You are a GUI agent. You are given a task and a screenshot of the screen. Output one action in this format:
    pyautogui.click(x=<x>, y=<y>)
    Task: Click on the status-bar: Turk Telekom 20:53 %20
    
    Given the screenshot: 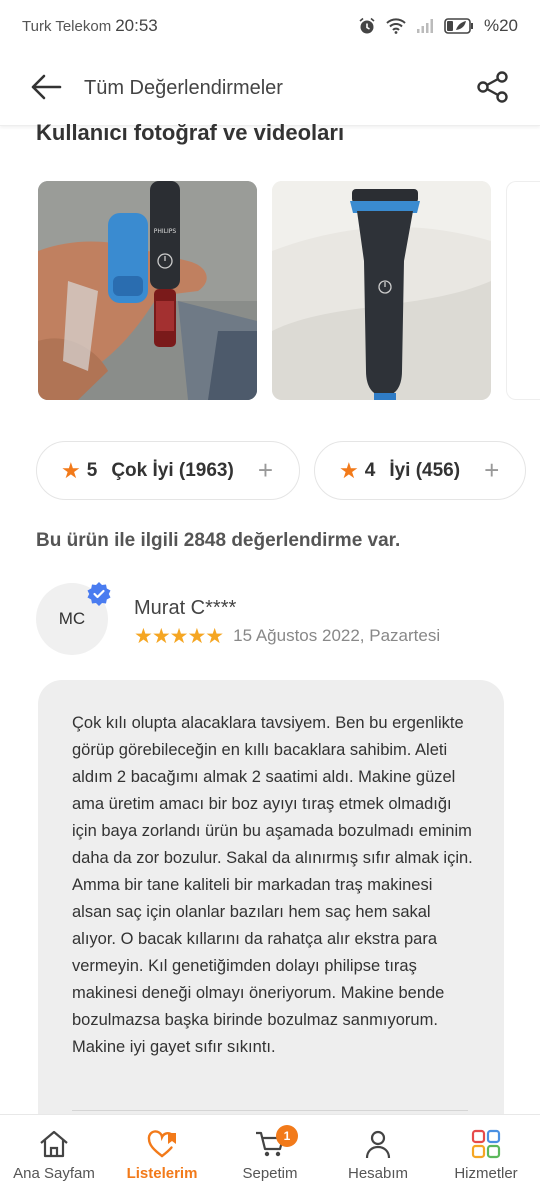 What is the action you would take?
    pyautogui.click(x=270, y=26)
    